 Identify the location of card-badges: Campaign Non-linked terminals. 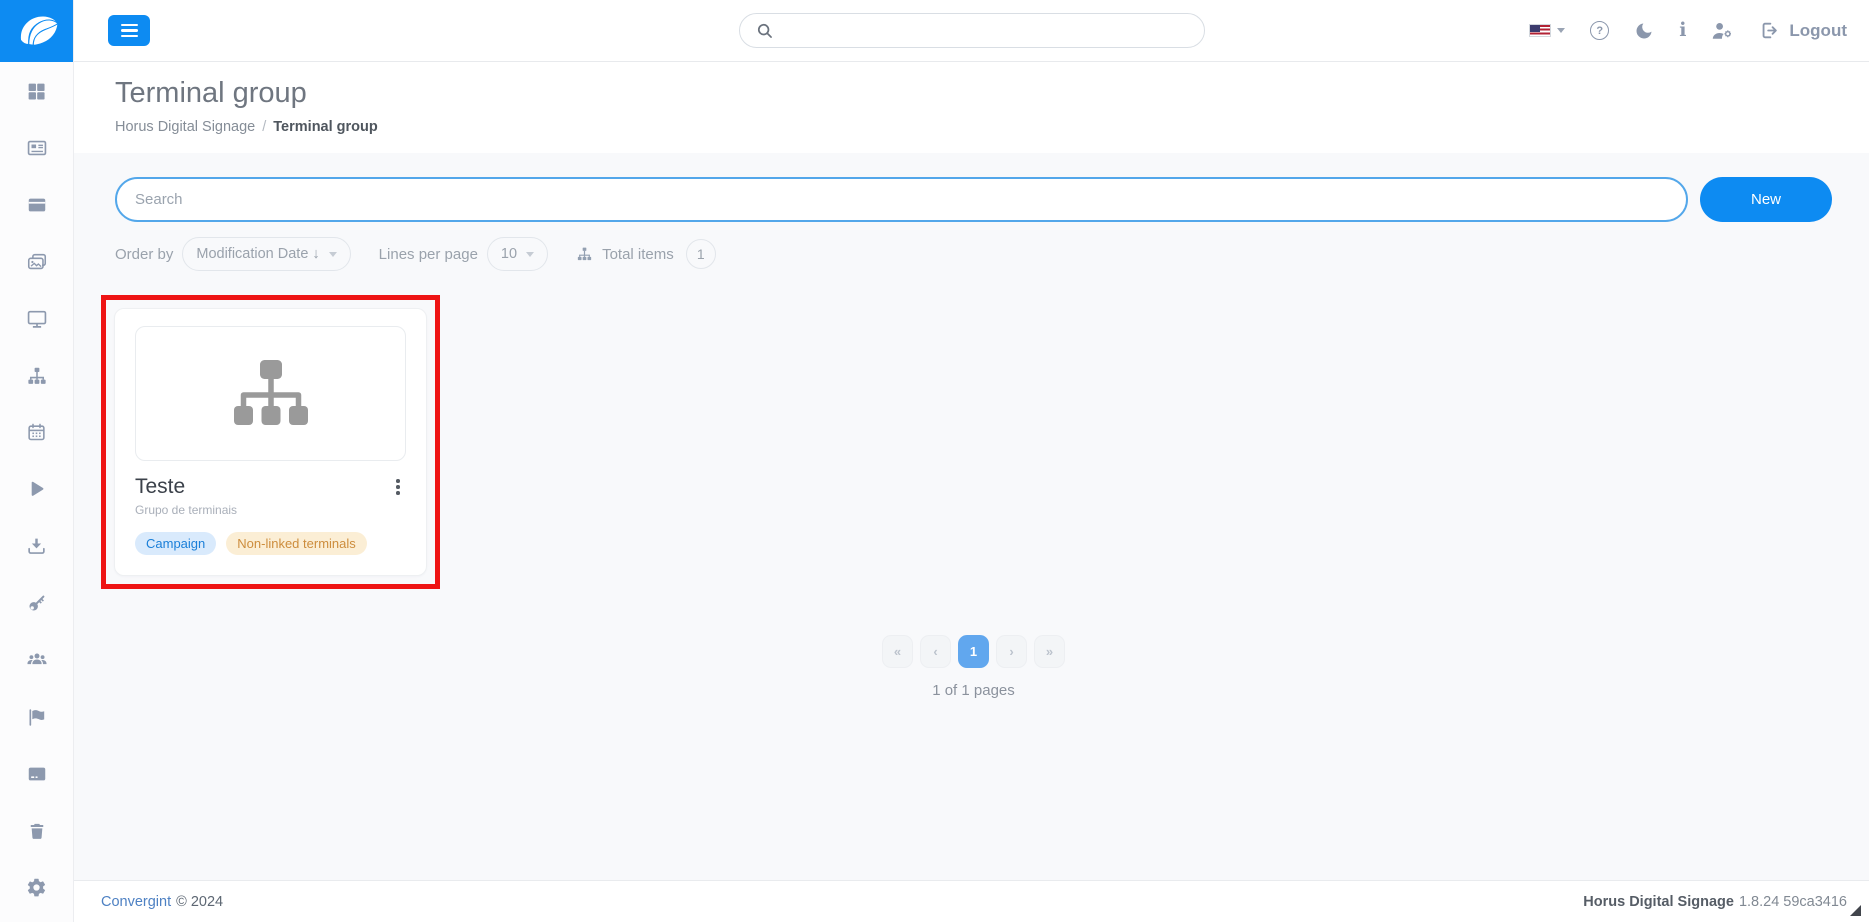
(270, 543).